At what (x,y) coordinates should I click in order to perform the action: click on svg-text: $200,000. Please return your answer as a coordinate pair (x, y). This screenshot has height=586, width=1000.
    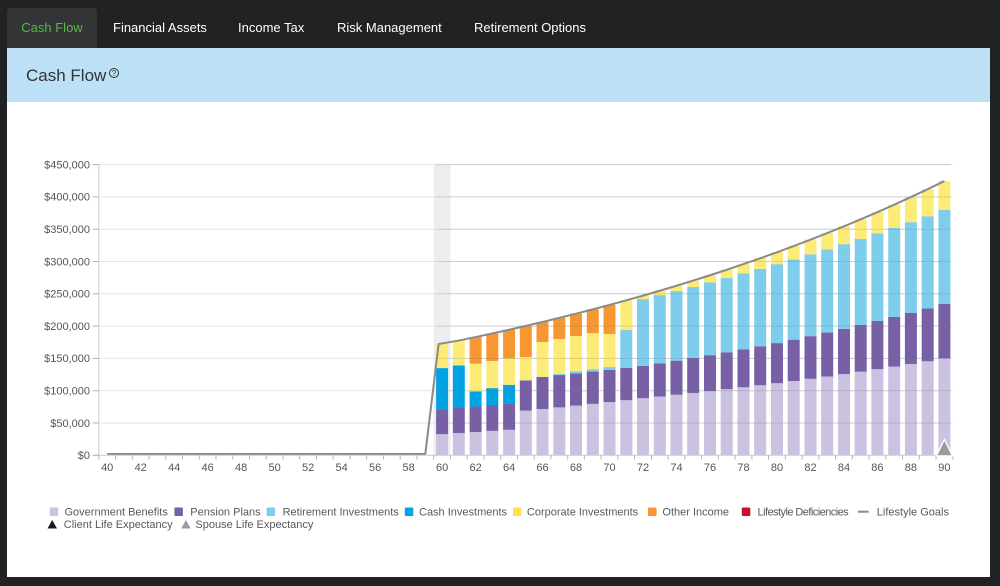
    Looking at the image, I should click on (67, 327).